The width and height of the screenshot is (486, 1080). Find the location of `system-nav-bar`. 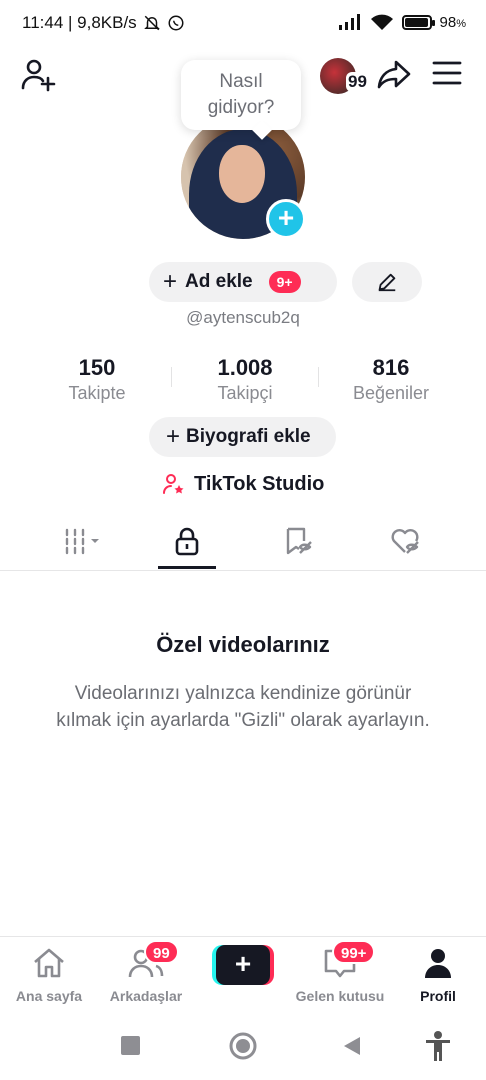

system-nav-bar is located at coordinates (243, 1045).